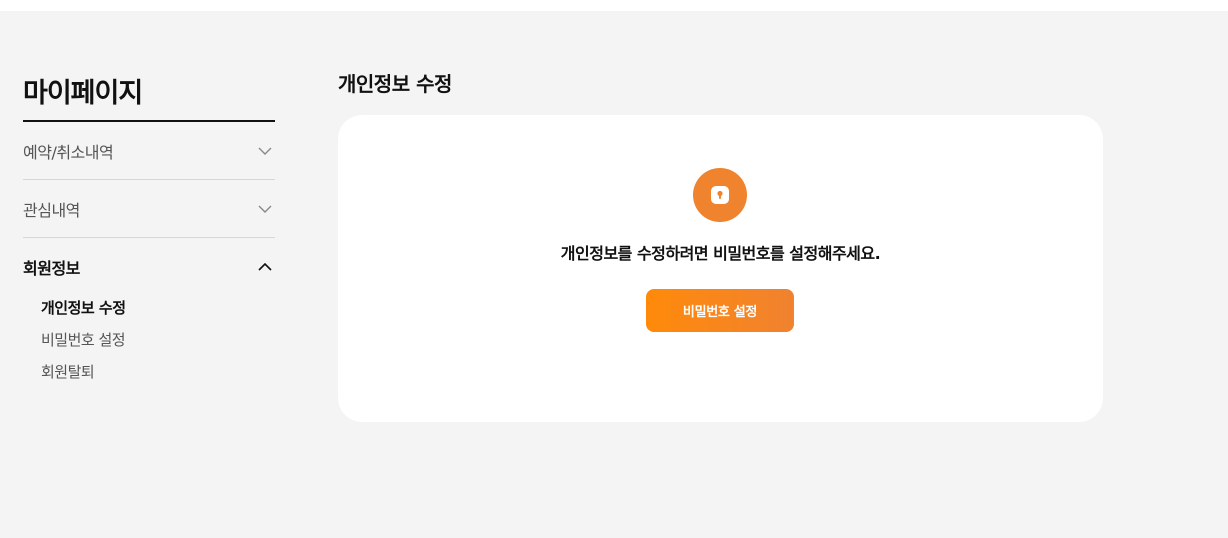 The image size is (1228, 538). I want to click on lock-icon, so click(720, 195).